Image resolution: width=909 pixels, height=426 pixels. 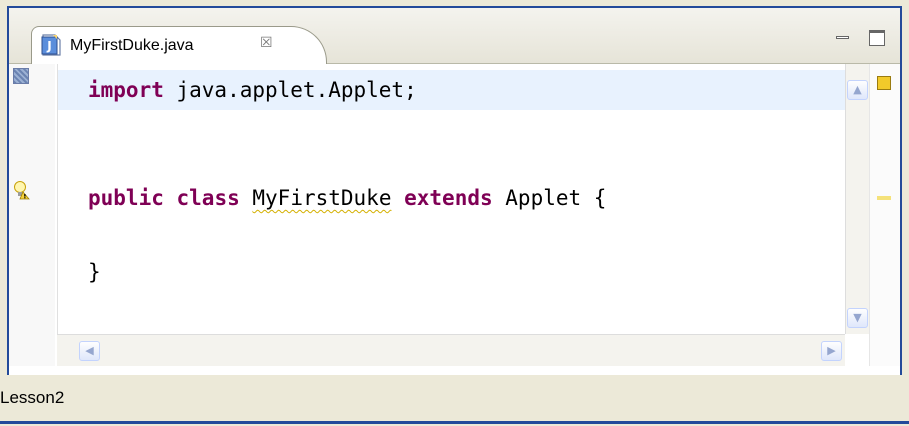 What do you see at coordinates (857, 90) in the screenshot?
I see `scroll-up-button: ▲` at bounding box center [857, 90].